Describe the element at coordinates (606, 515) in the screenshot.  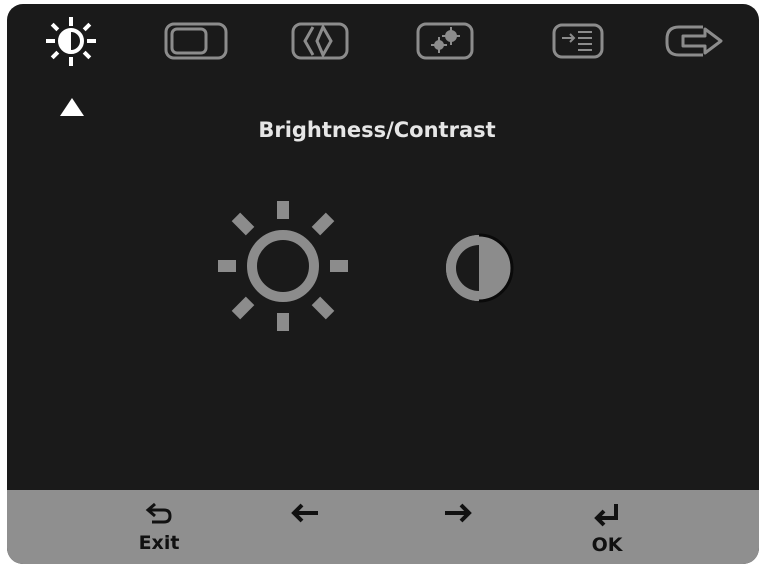
I see `enter-icon` at that location.